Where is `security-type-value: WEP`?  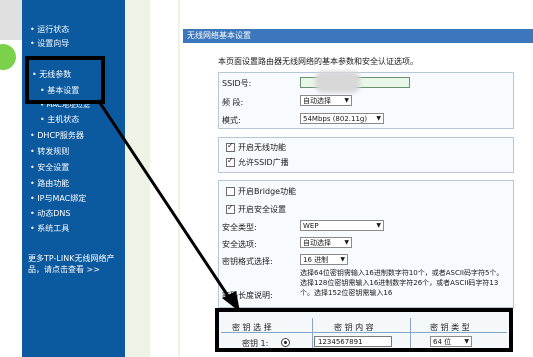 security-type-value: WEP is located at coordinates (311, 226).